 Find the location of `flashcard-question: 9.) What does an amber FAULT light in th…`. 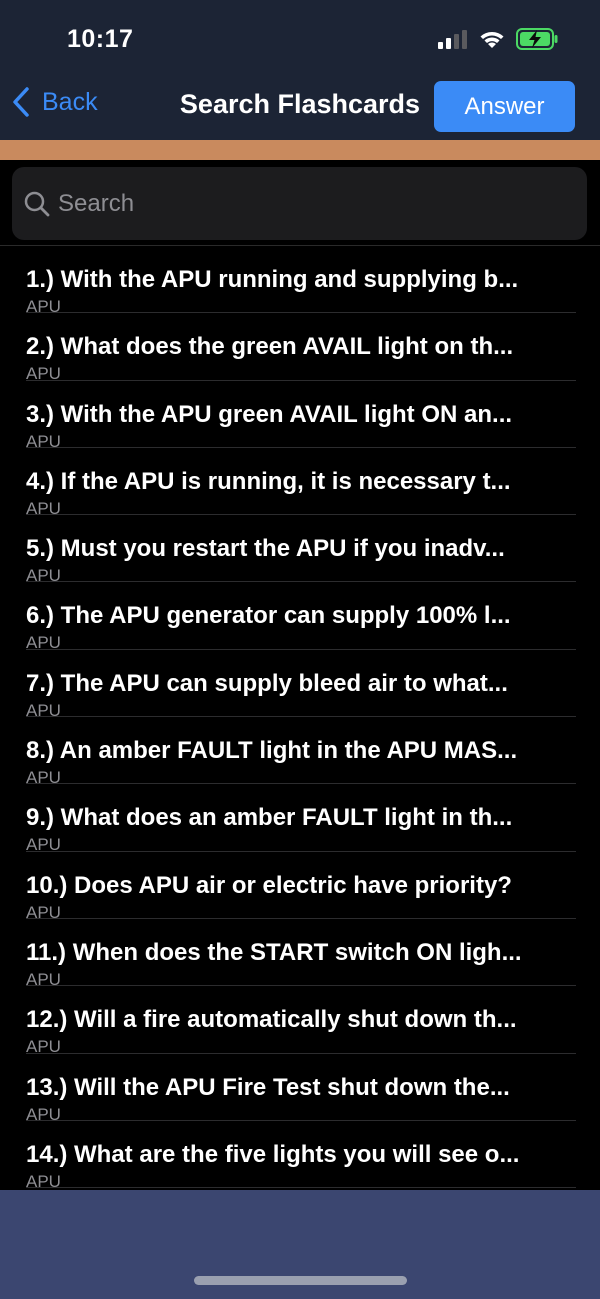

flashcard-question: 9.) What does an amber FAULT light in th… is located at coordinates (269, 818).